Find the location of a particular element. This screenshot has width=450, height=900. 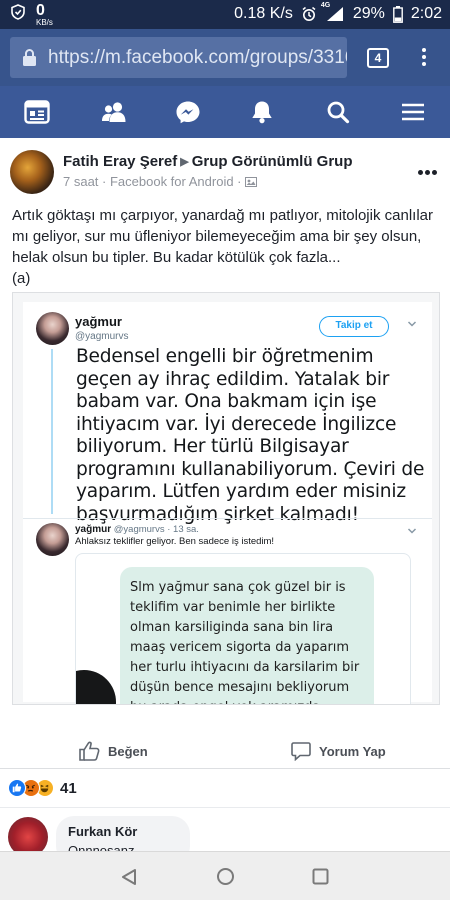

status-bar: 0 KB/s 0.18 K/s 4G 29% 2:02 is located at coordinates (225, 14).